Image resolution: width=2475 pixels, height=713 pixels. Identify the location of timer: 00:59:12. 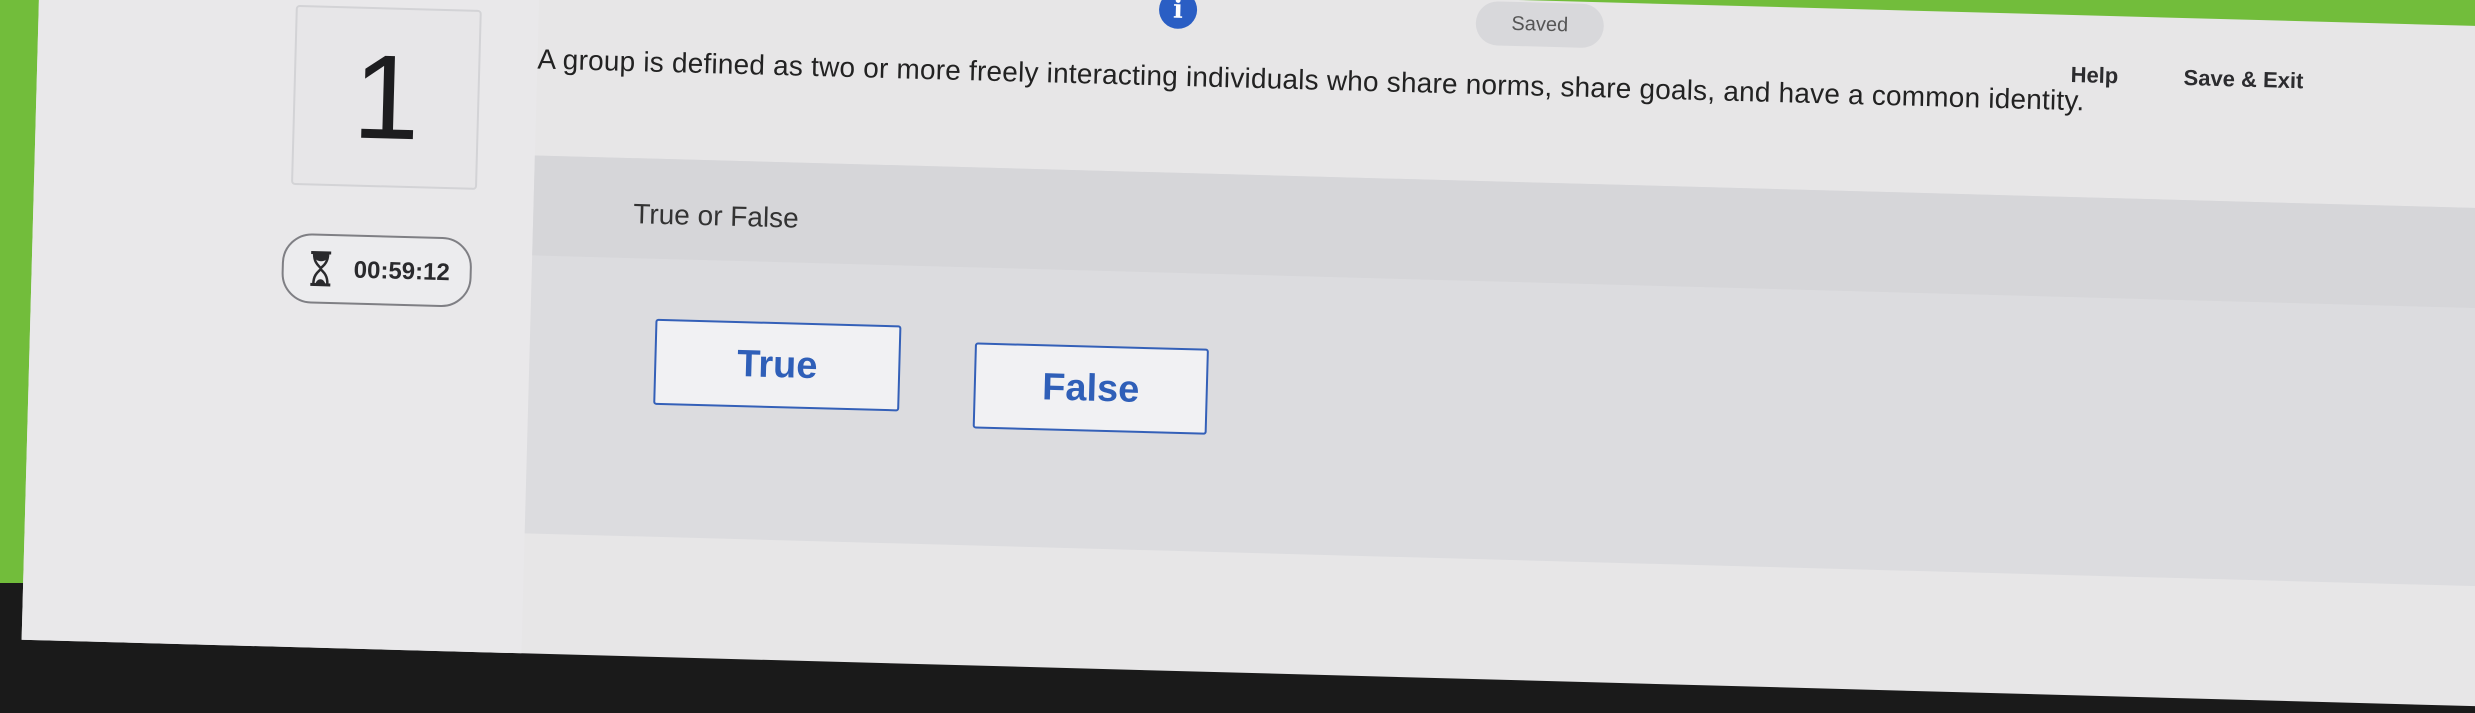
(376, 270).